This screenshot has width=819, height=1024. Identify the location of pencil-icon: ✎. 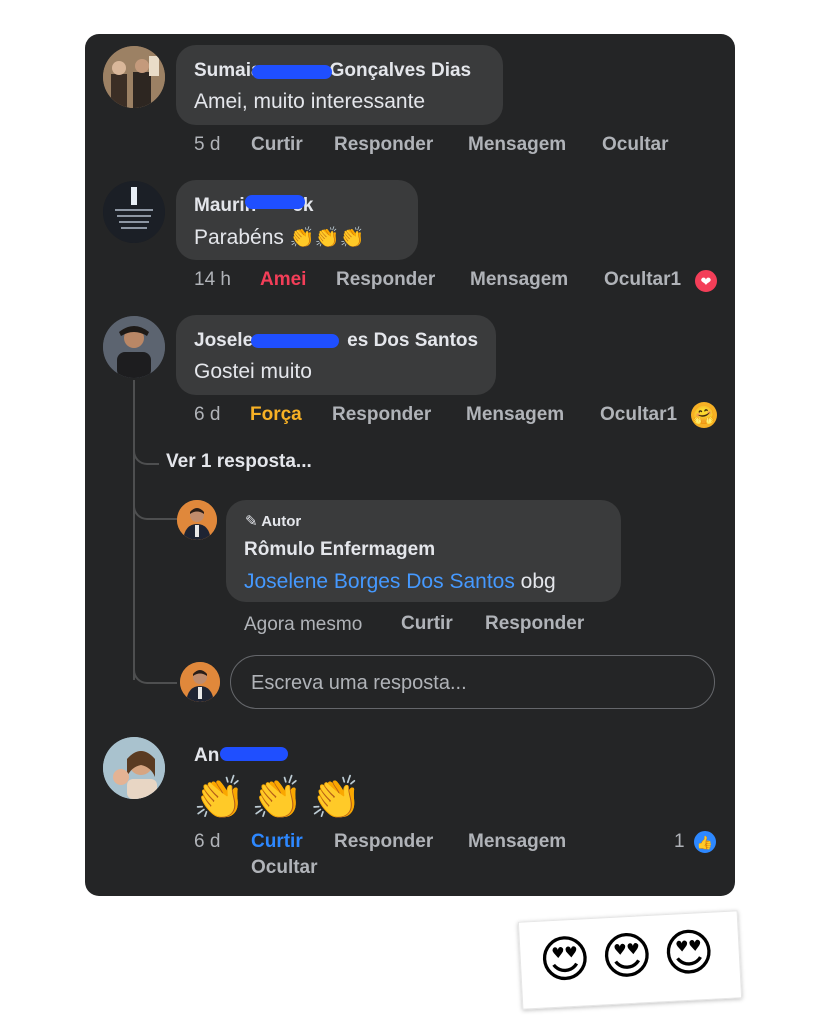
(251, 521).